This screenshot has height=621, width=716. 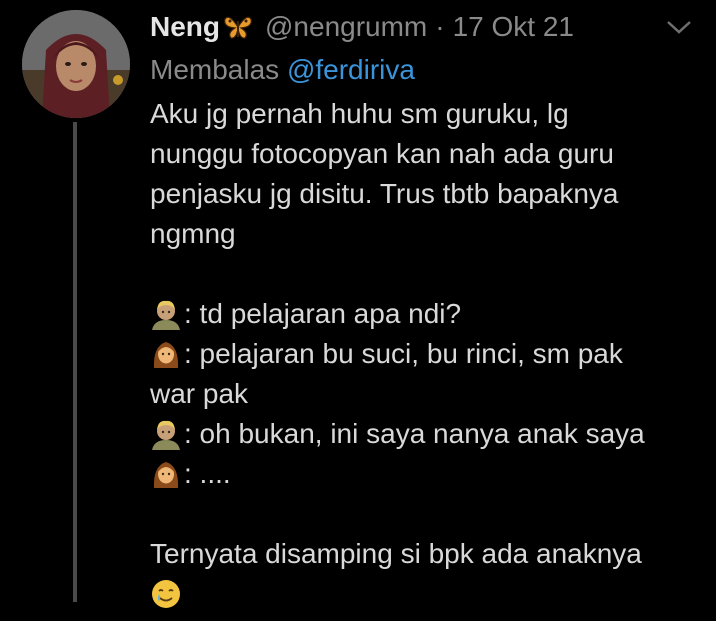 I want to click on reply-to-line: Membalas @ferdiriva, so click(x=282, y=70).